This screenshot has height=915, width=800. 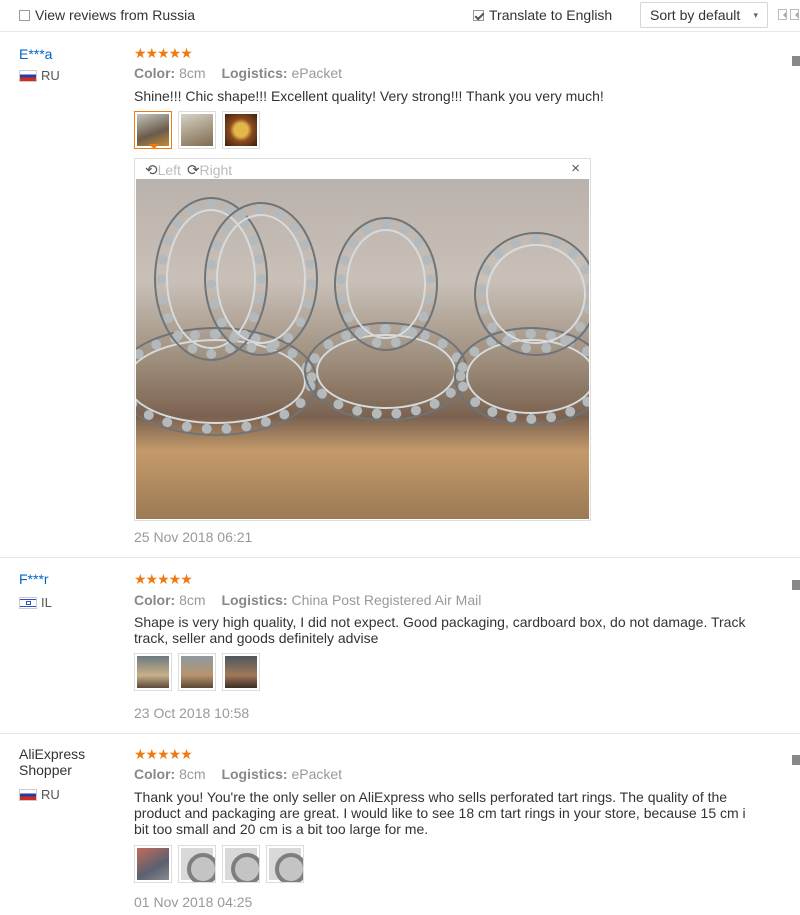 I want to click on translate-toggle: Translate to English, so click(x=542, y=15).